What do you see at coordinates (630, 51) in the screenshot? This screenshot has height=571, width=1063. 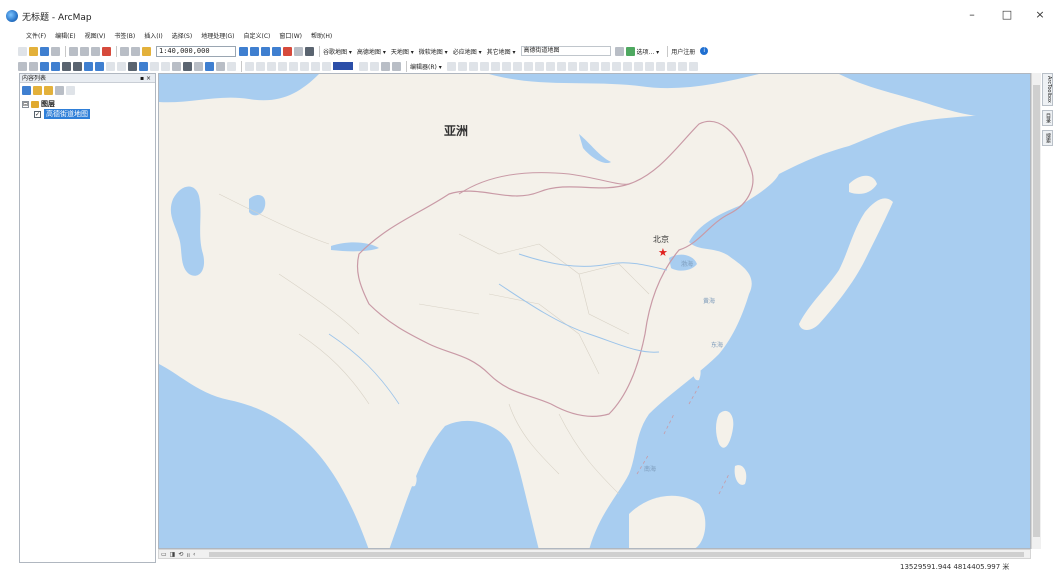 I see `pen-tool-icon` at bounding box center [630, 51].